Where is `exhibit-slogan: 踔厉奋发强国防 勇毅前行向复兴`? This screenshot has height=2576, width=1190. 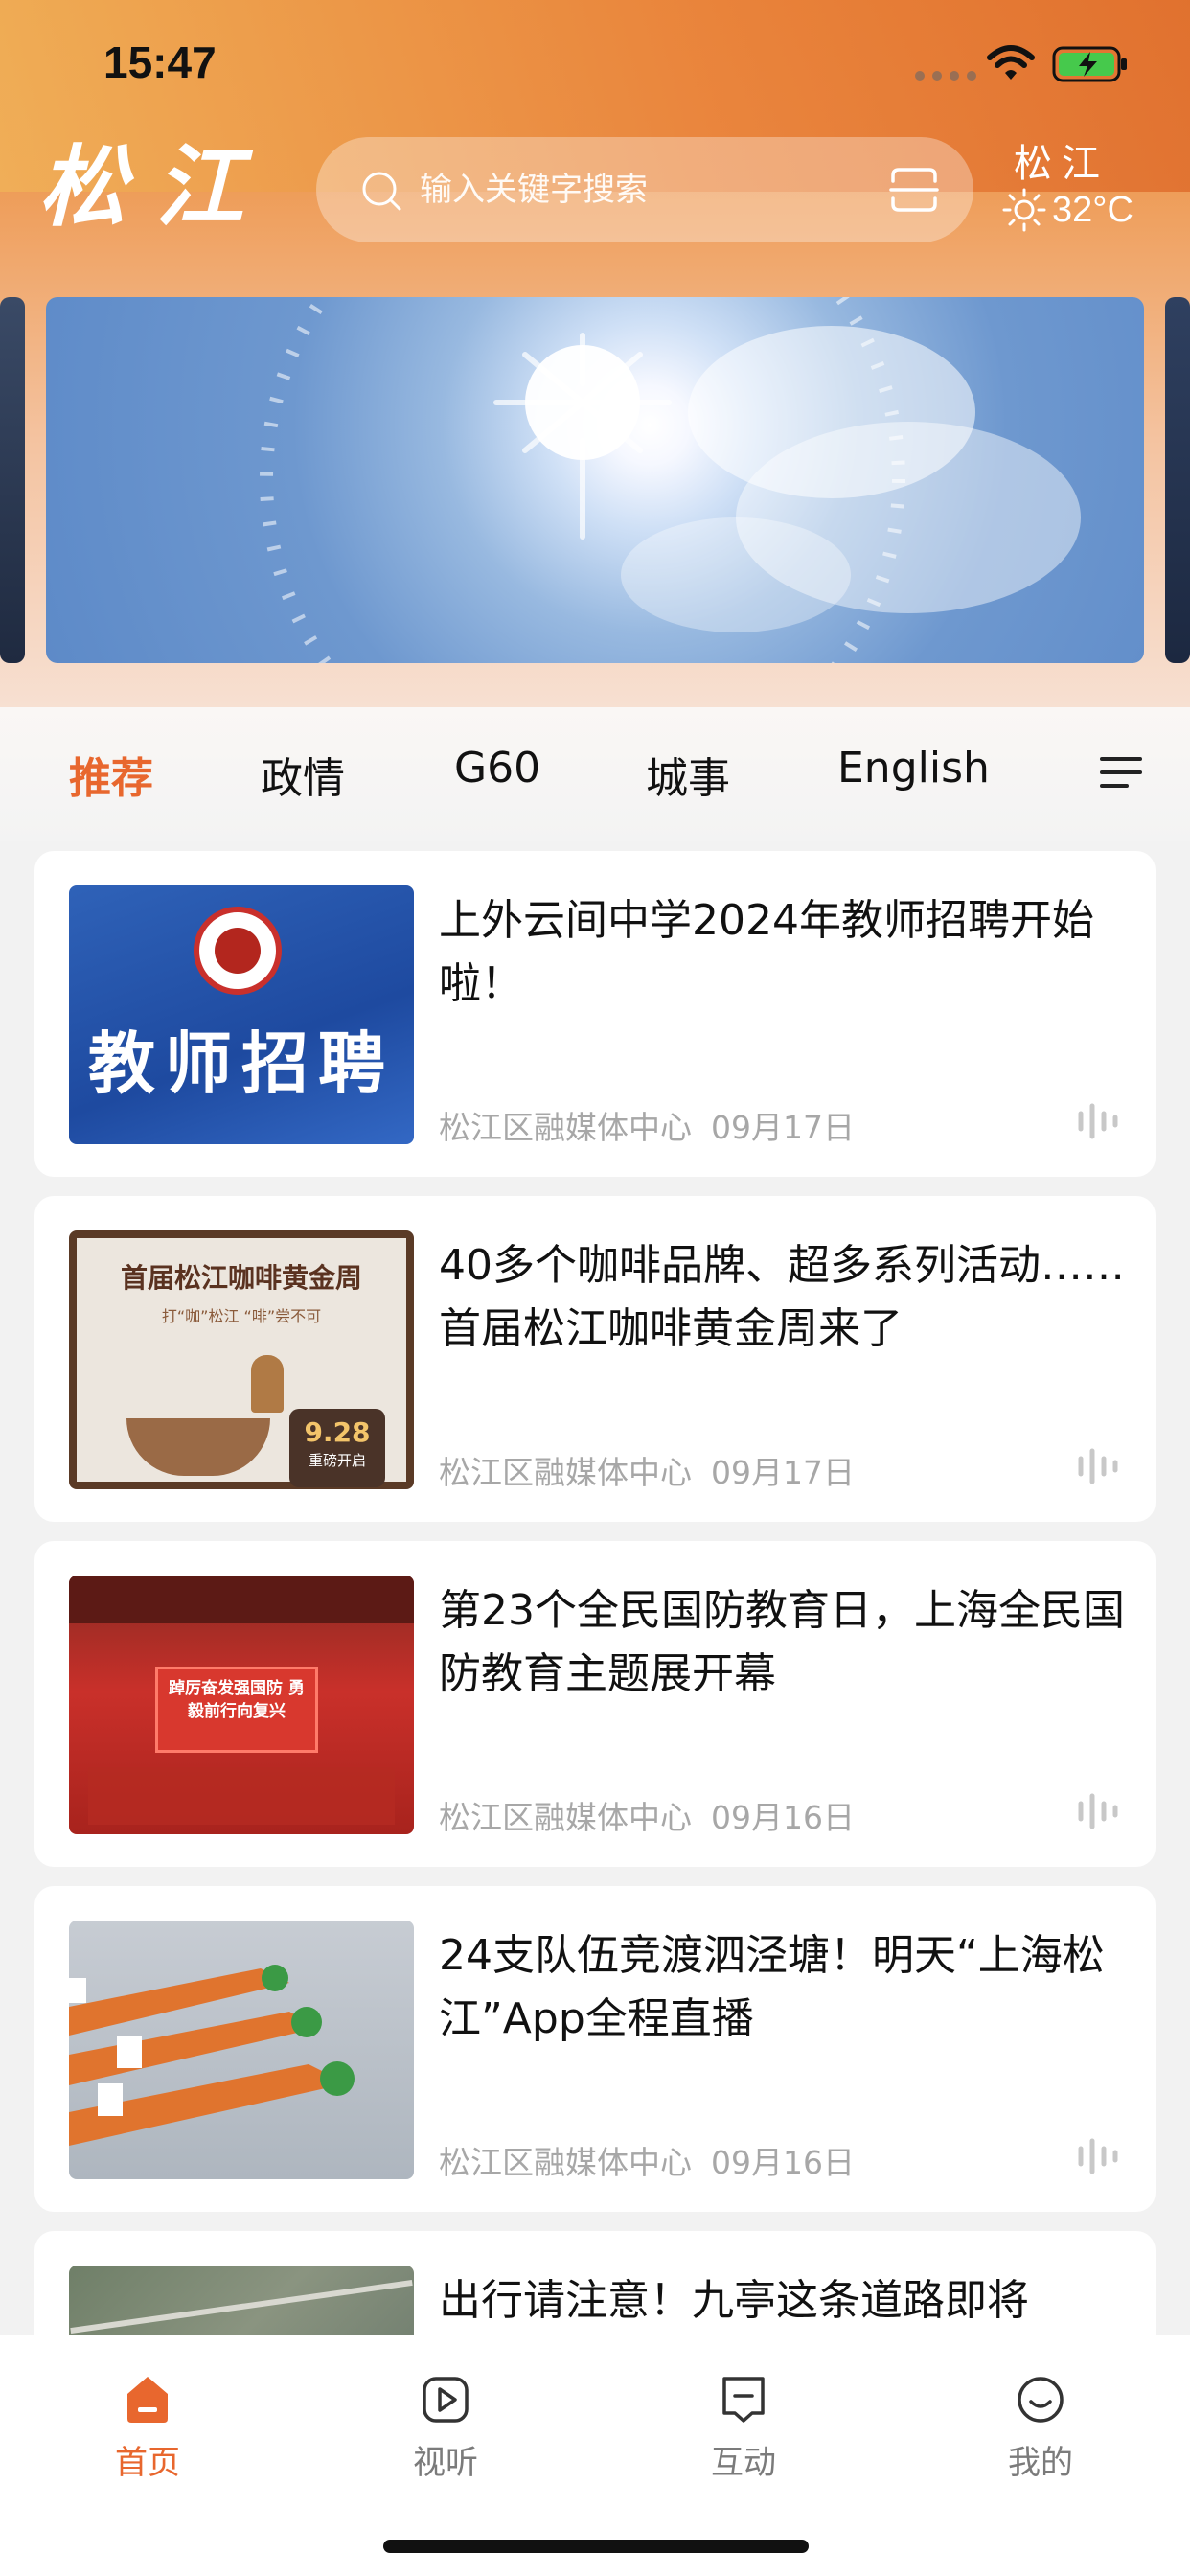
exhibit-slogan: 踔厉奋发强国防 勇毅前行向复兴 is located at coordinates (237, 1700).